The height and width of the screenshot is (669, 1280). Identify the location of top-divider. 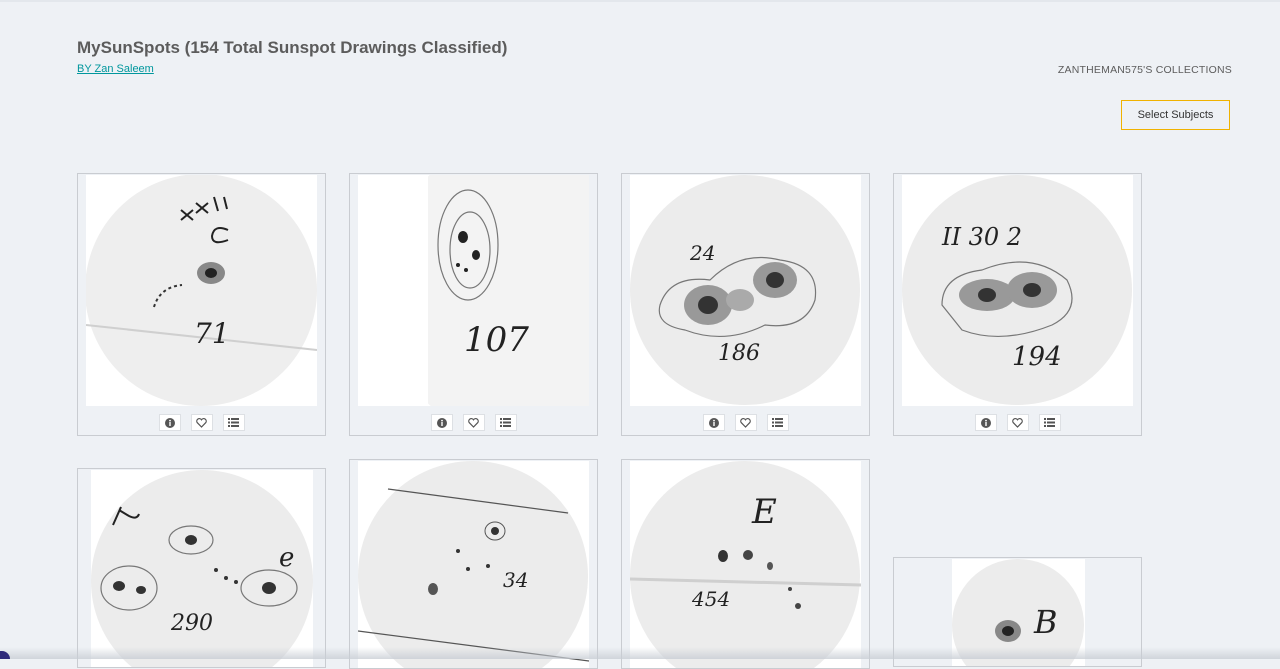
(640, 1).